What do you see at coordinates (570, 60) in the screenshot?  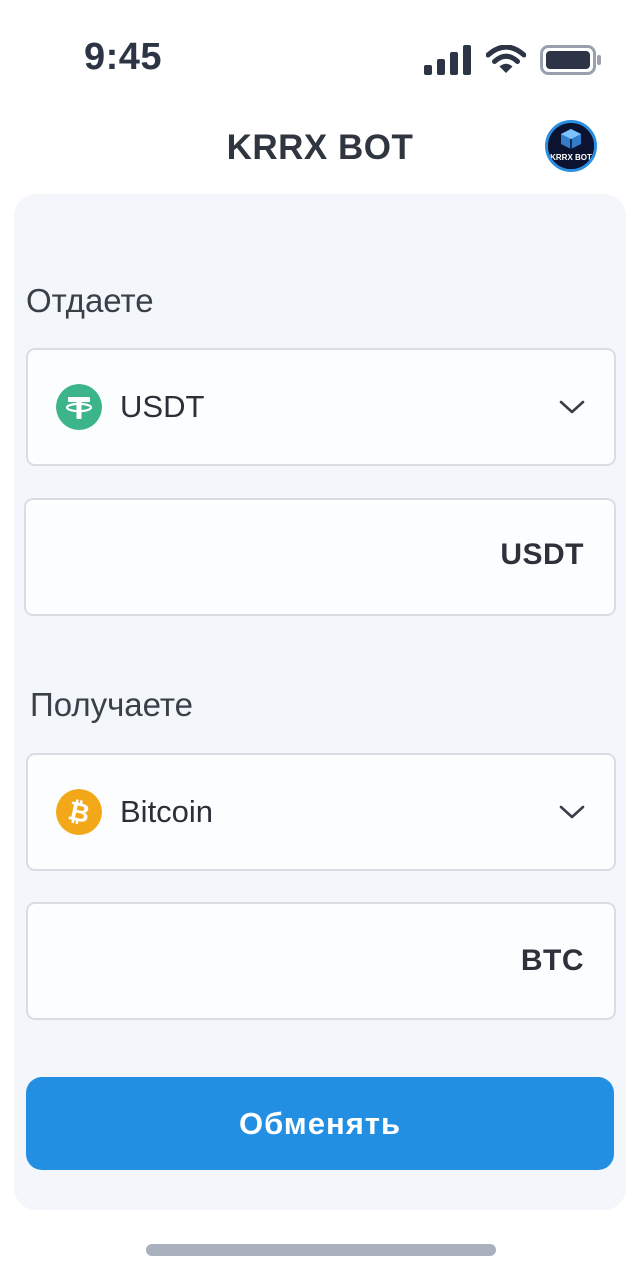 I see `battery-icon` at bounding box center [570, 60].